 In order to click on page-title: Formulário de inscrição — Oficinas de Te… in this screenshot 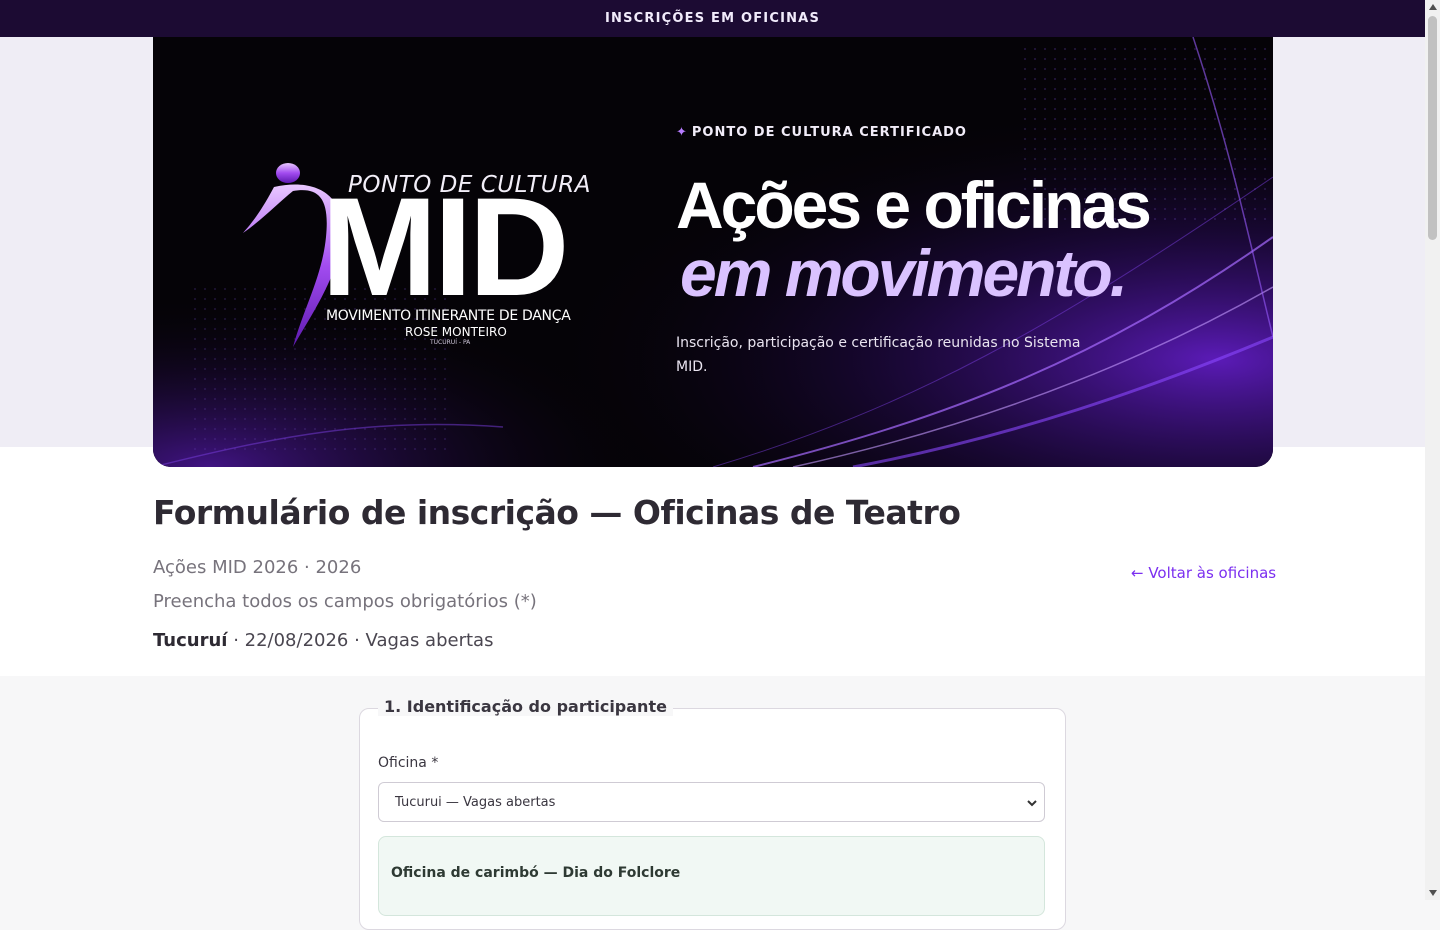, I will do `click(557, 512)`.